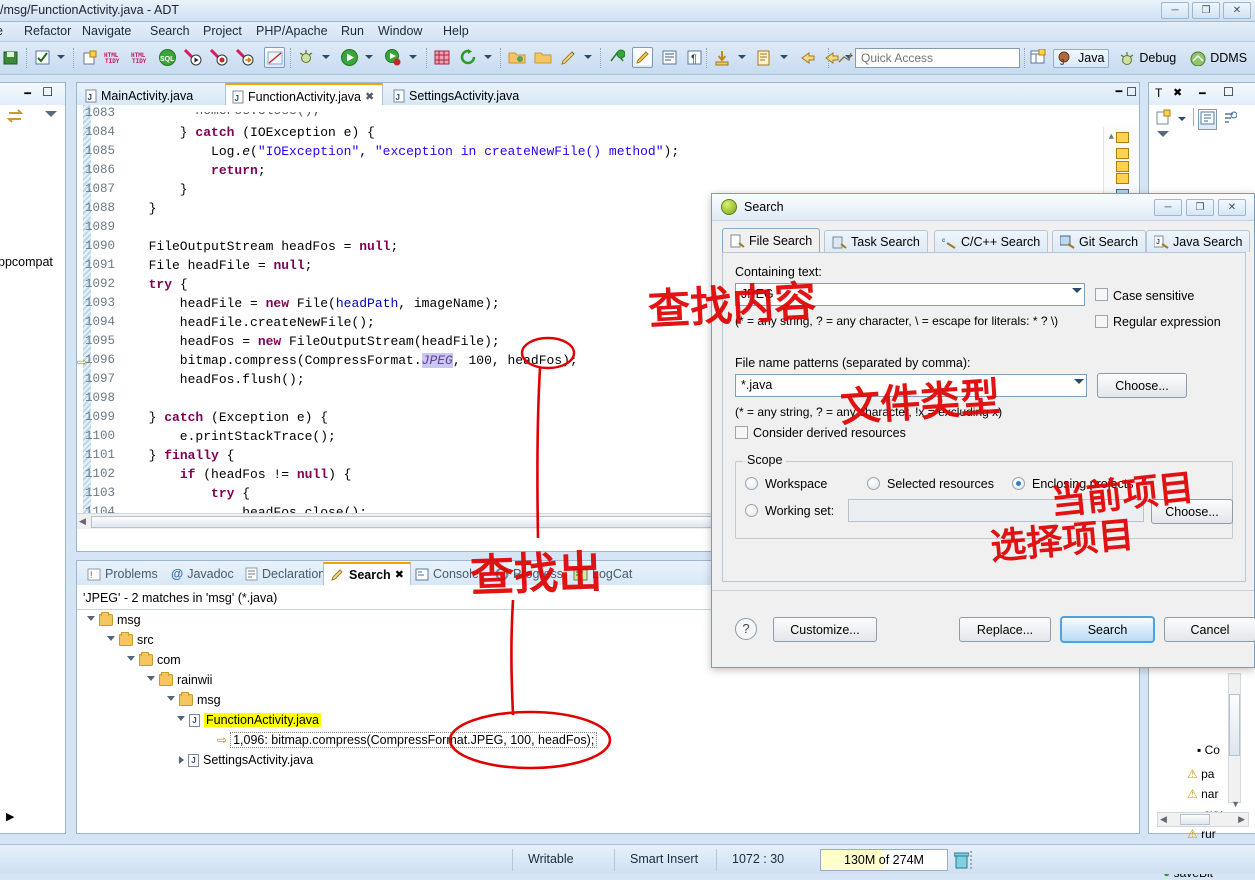 This screenshot has width=1255, height=880. Describe the element at coordinates (222, 31) in the screenshot. I see `menu-item-project: Project` at that location.